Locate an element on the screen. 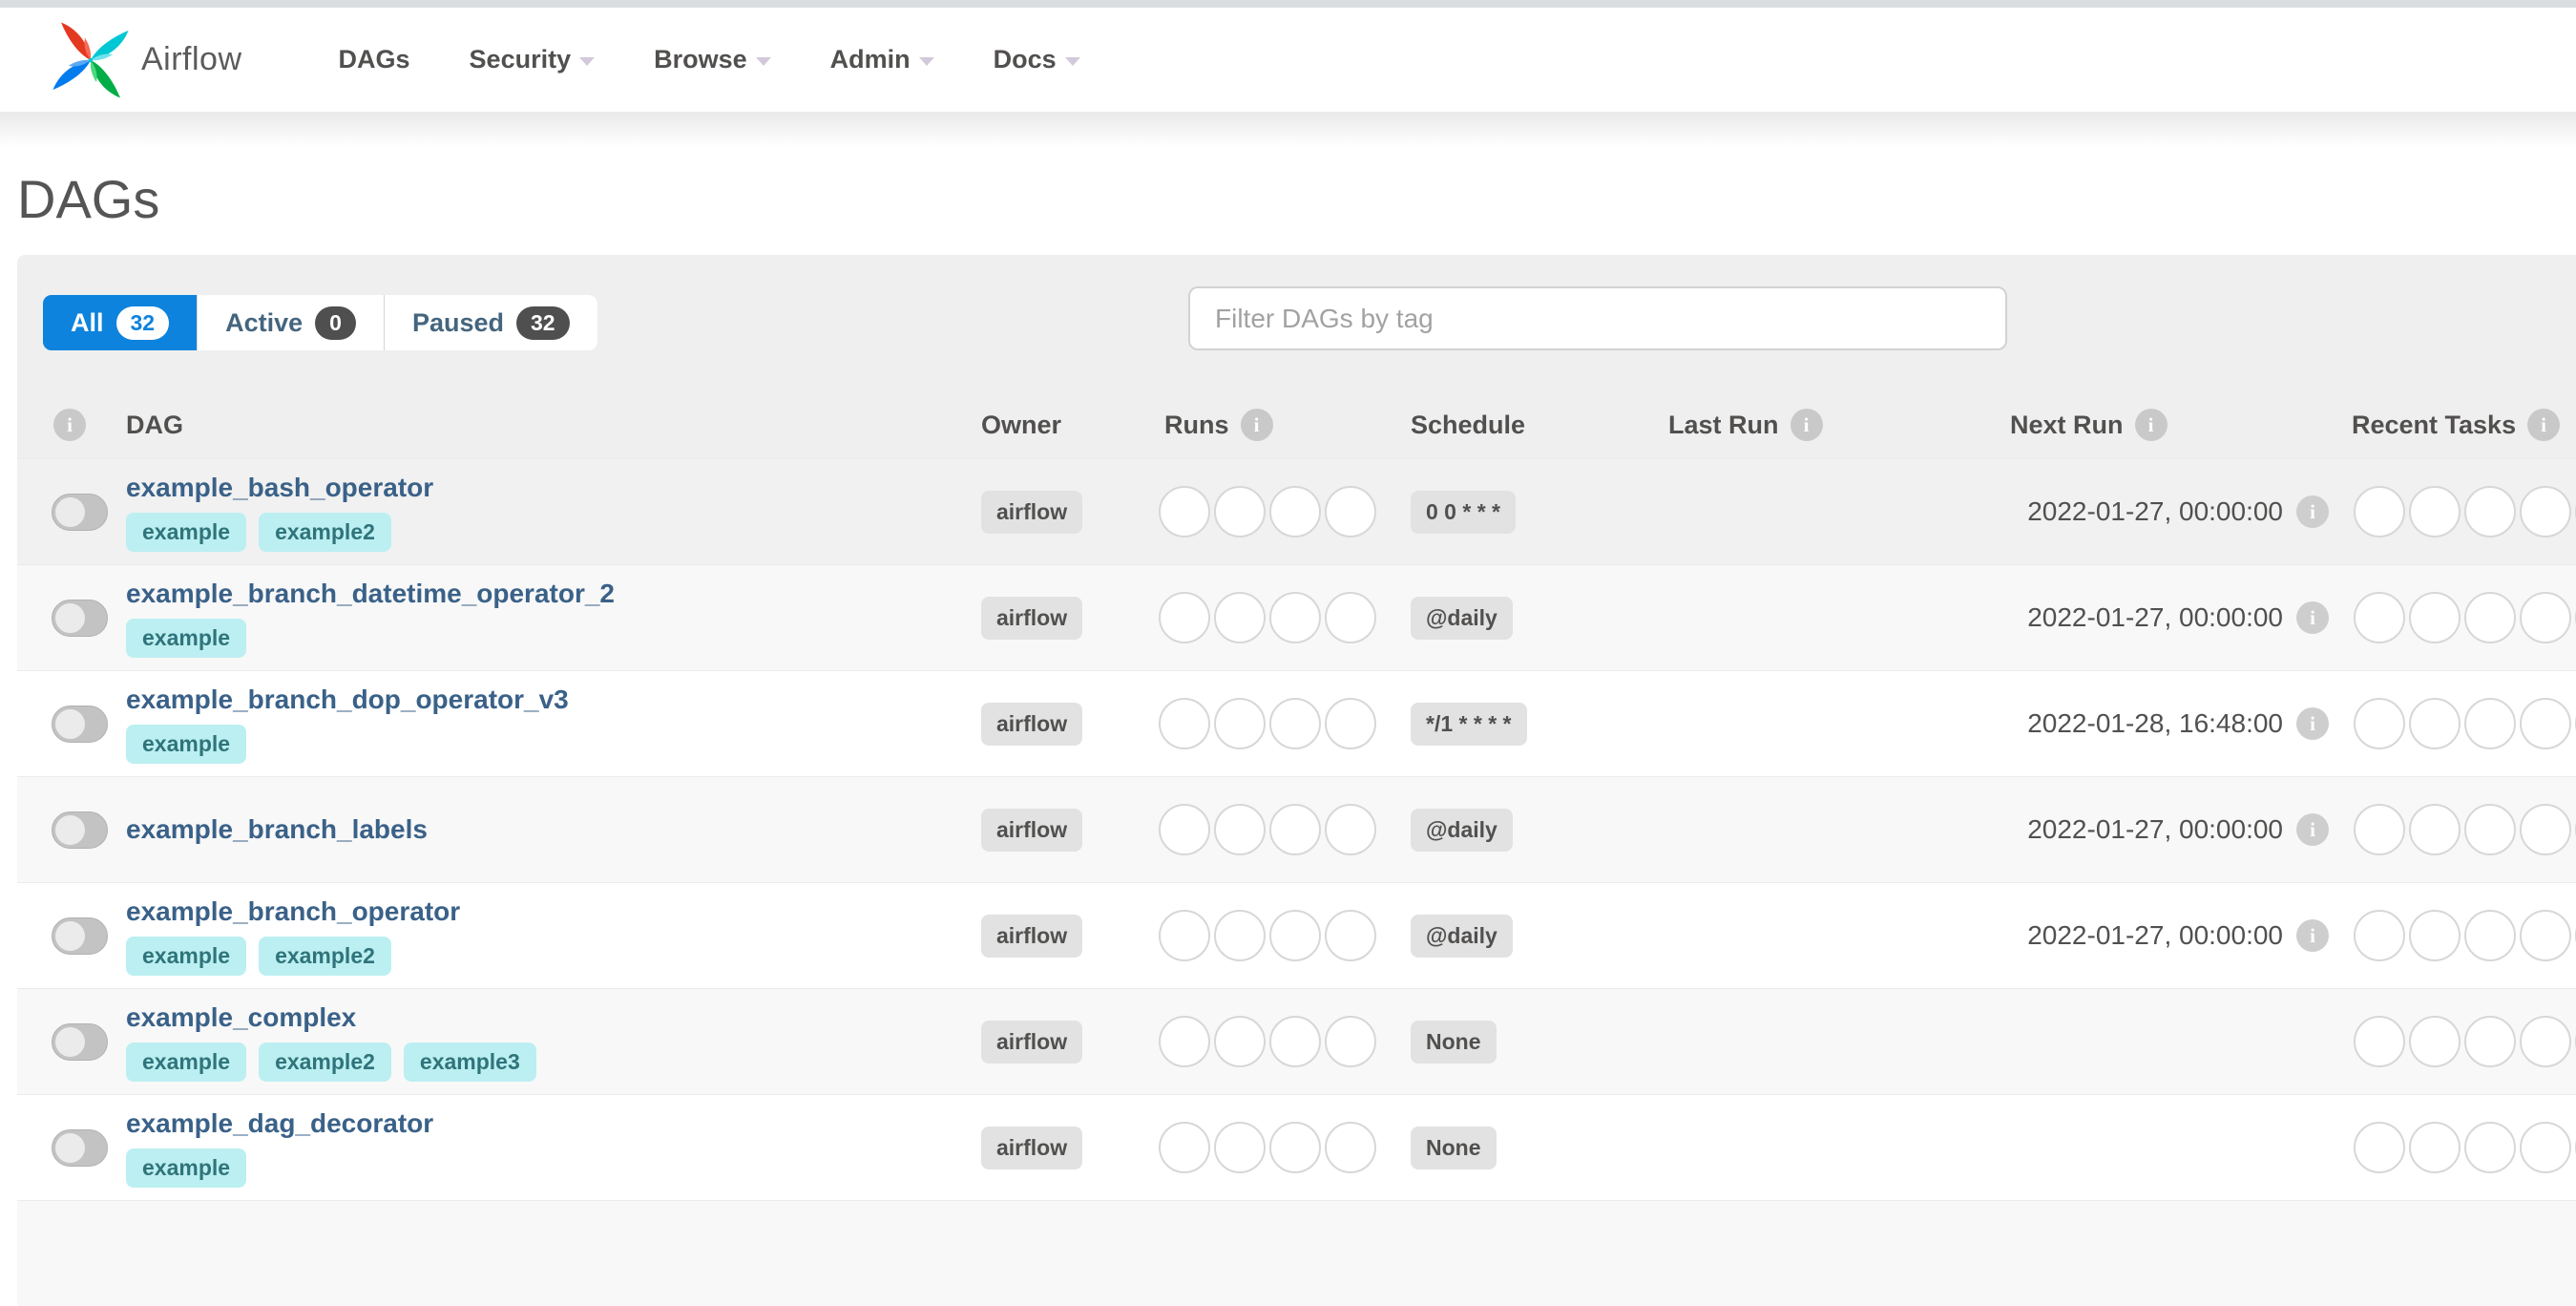 The image size is (2576, 1306). nav-item-docs: Docs is located at coordinates (1037, 59).